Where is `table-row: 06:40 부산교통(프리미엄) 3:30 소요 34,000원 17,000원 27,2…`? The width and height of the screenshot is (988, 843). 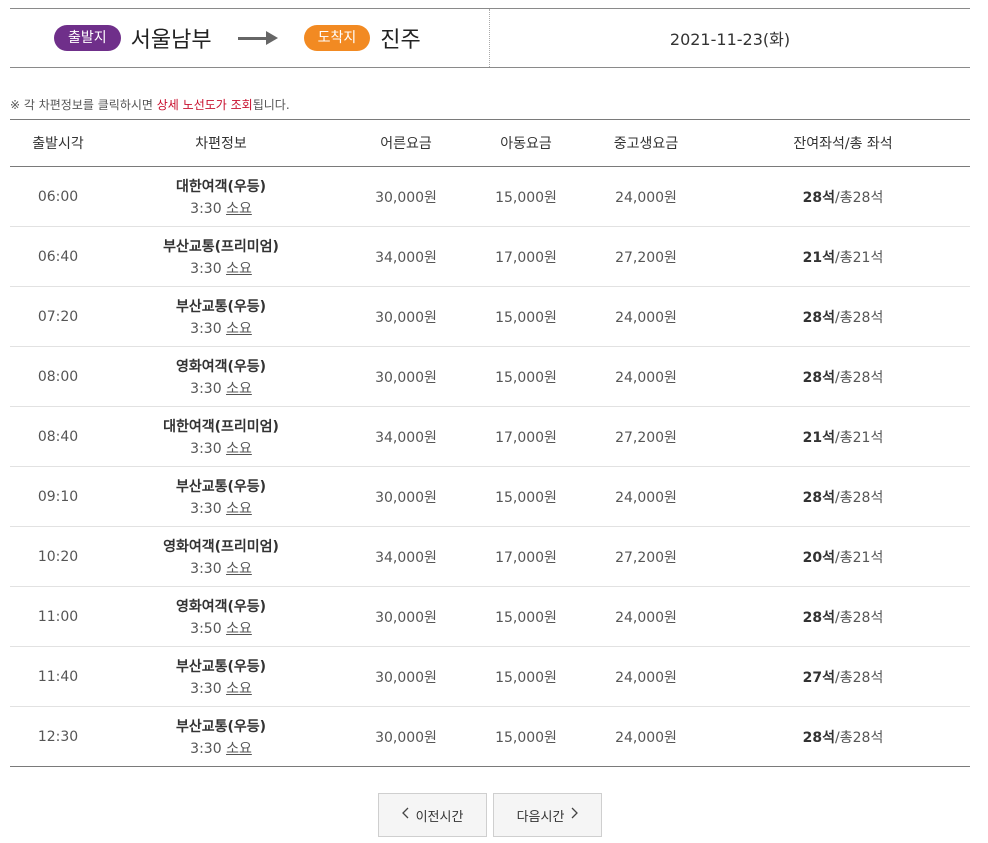 table-row: 06:40 부산교통(프리미엄) 3:30 소요 34,000원 17,000원 27,2… is located at coordinates (490, 257).